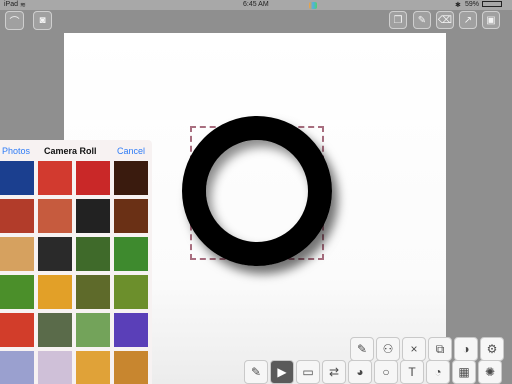  What do you see at coordinates (414, 349) in the screenshot?
I see `close-icon: ×` at bounding box center [414, 349].